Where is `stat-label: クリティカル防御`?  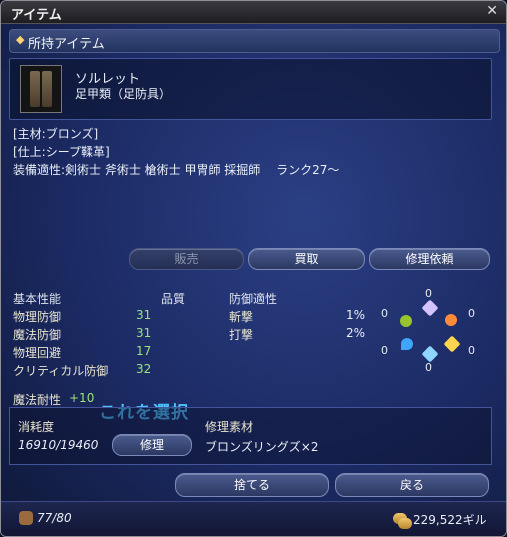
stat-label: クリティカル防御 is located at coordinates (61, 371).